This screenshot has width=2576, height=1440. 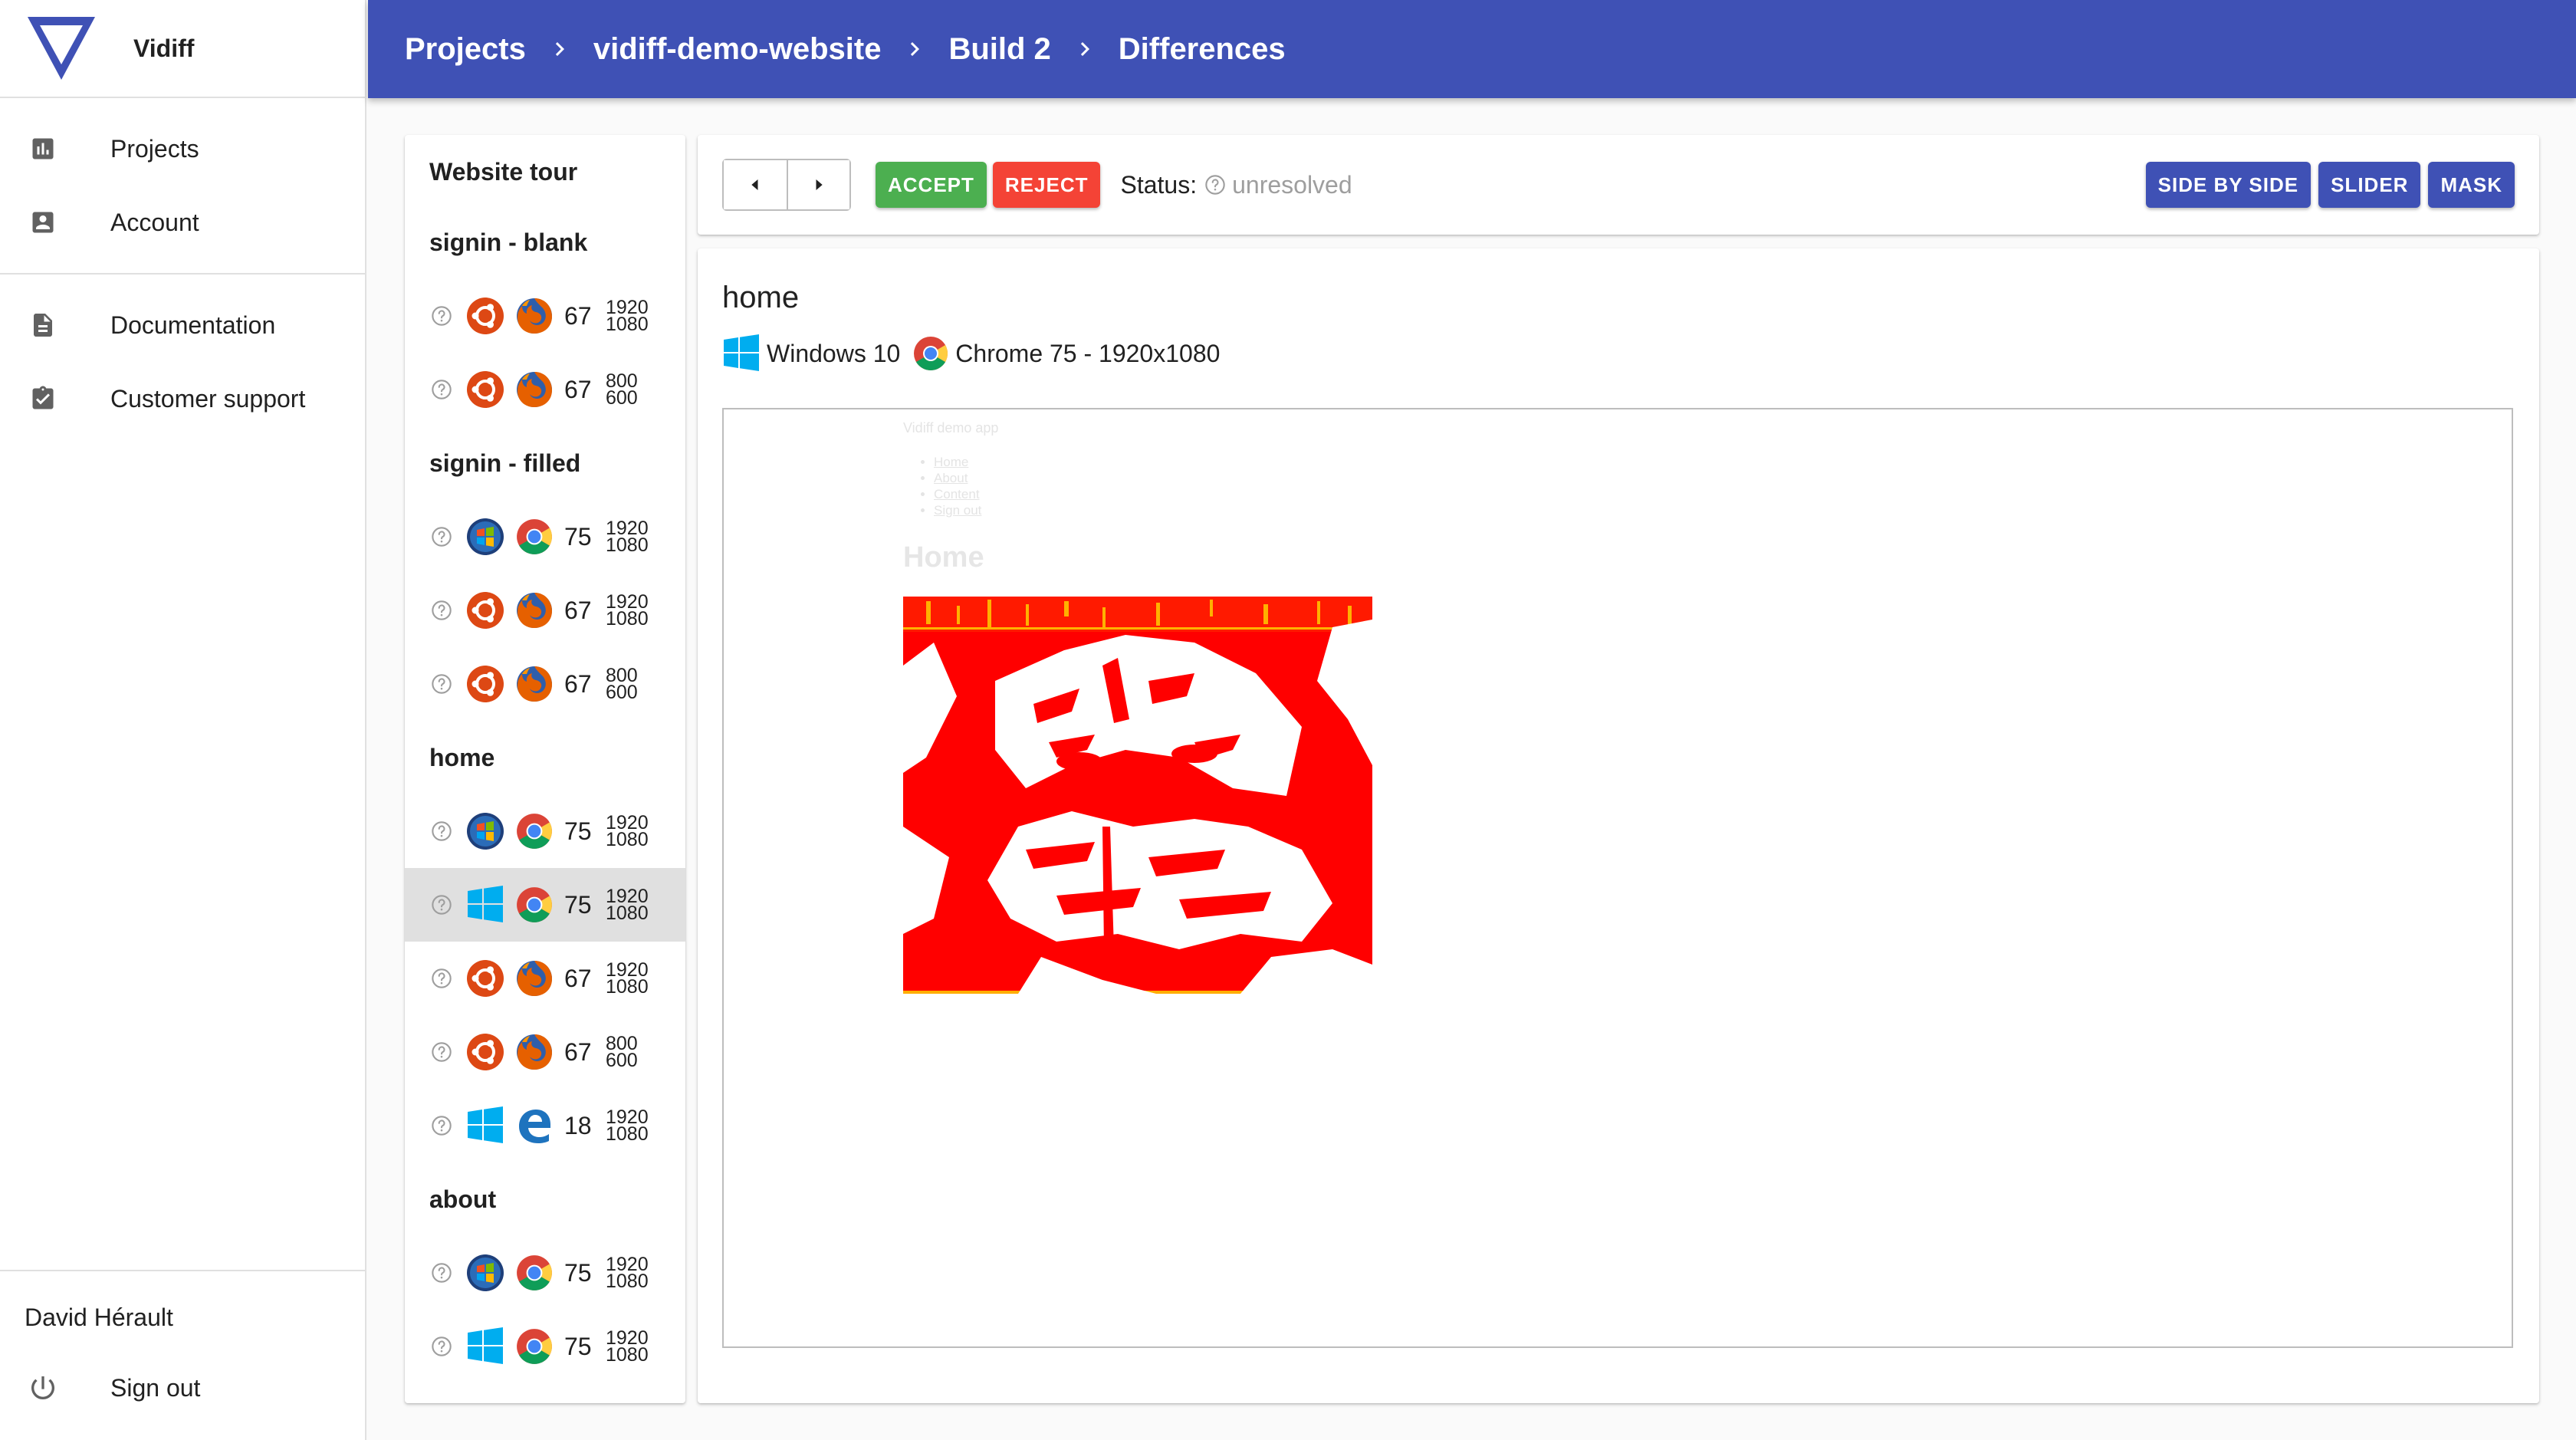 What do you see at coordinates (465, 49) in the screenshot?
I see `breadcrumb-projects: Projects` at bounding box center [465, 49].